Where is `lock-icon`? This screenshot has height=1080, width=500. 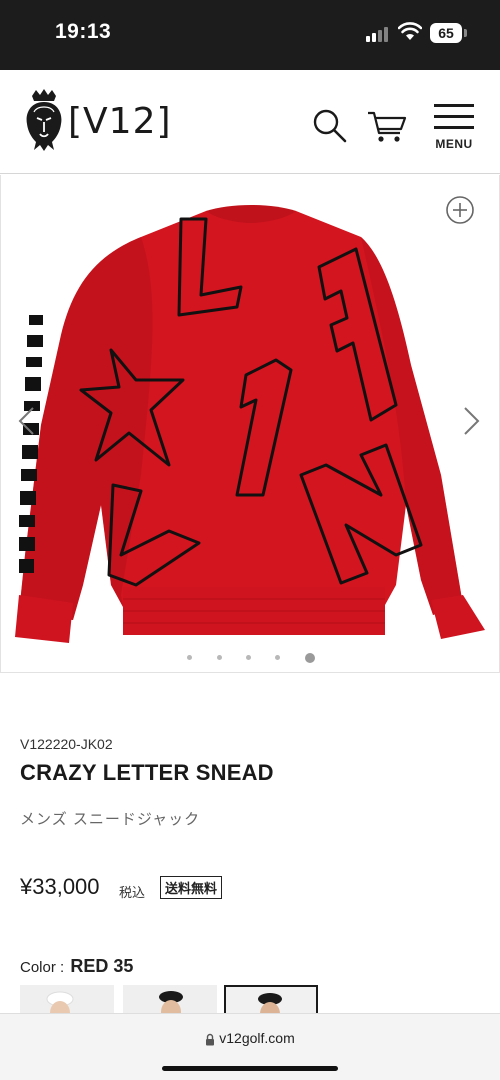 lock-icon is located at coordinates (210, 1039).